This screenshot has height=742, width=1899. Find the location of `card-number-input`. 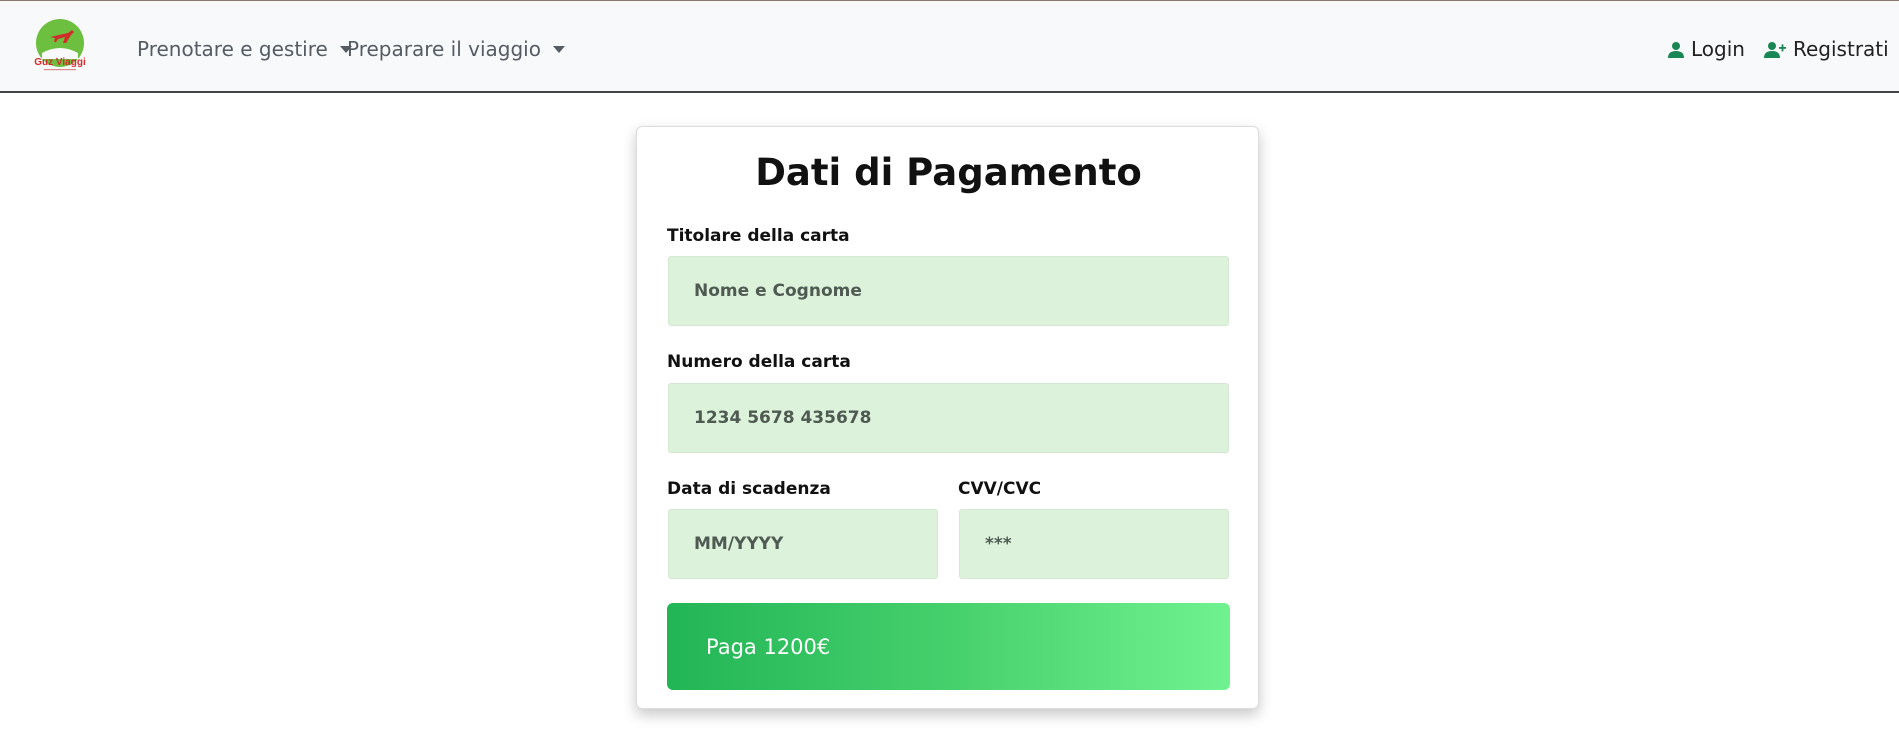

card-number-input is located at coordinates (948, 418).